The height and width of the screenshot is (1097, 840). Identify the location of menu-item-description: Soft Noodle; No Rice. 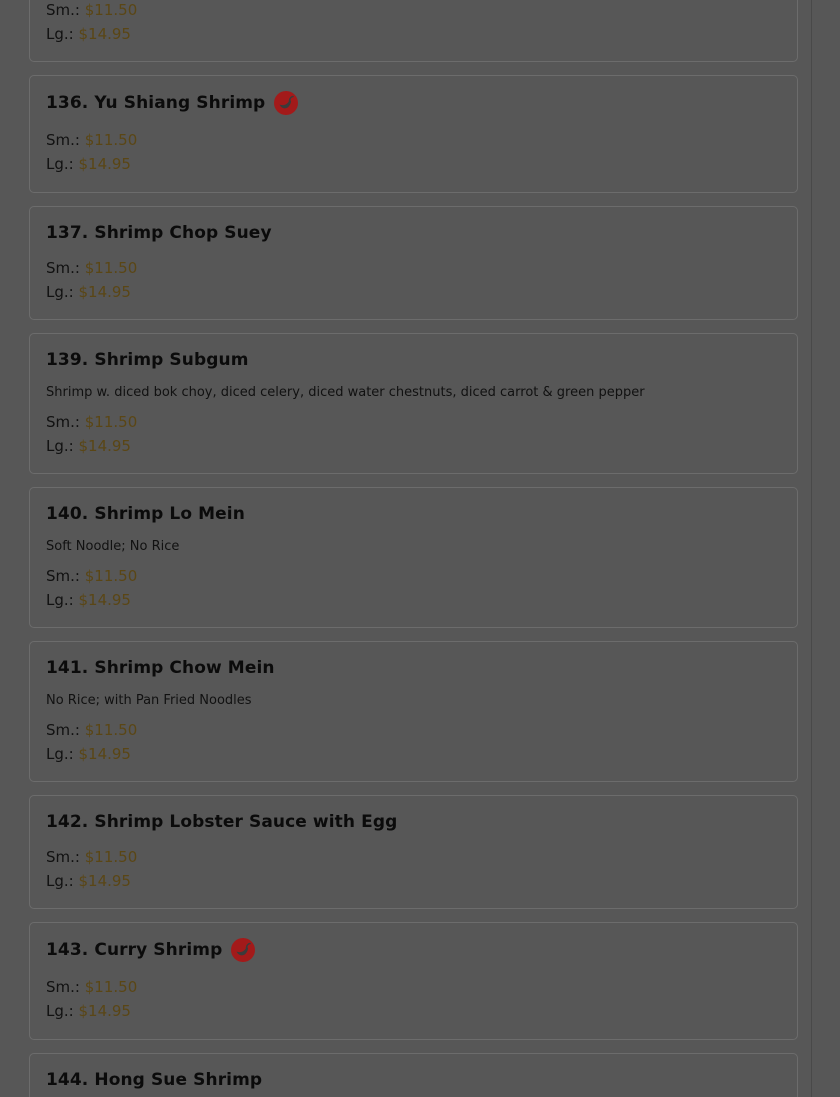
(113, 546).